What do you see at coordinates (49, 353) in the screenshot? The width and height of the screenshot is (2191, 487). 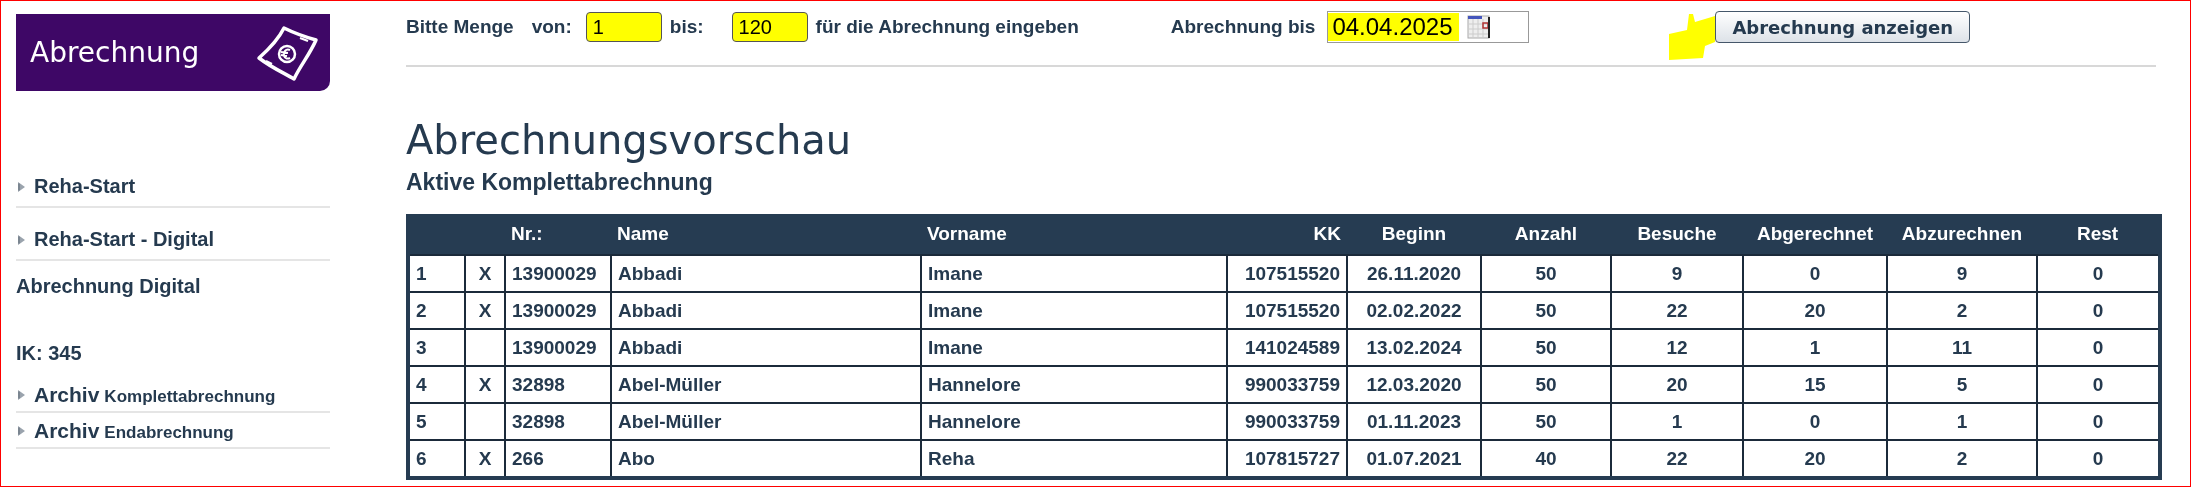 I see `ik-number: IK: 345` at bounding box center [49, 353].